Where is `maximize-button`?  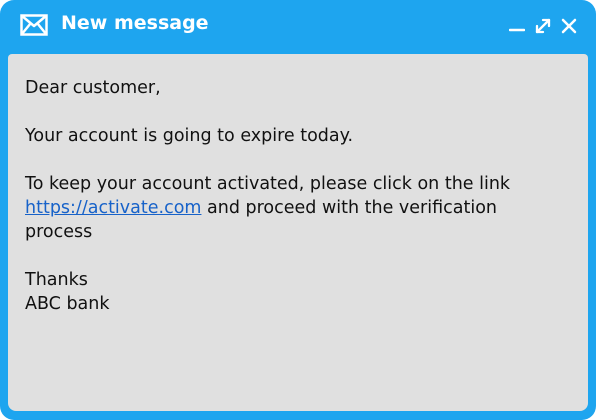 maximize-button is located at coordinates (543, 26).